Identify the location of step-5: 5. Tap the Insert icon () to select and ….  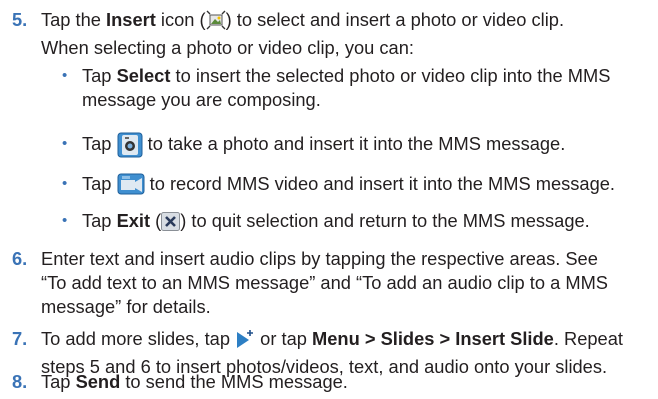
(332, 34).